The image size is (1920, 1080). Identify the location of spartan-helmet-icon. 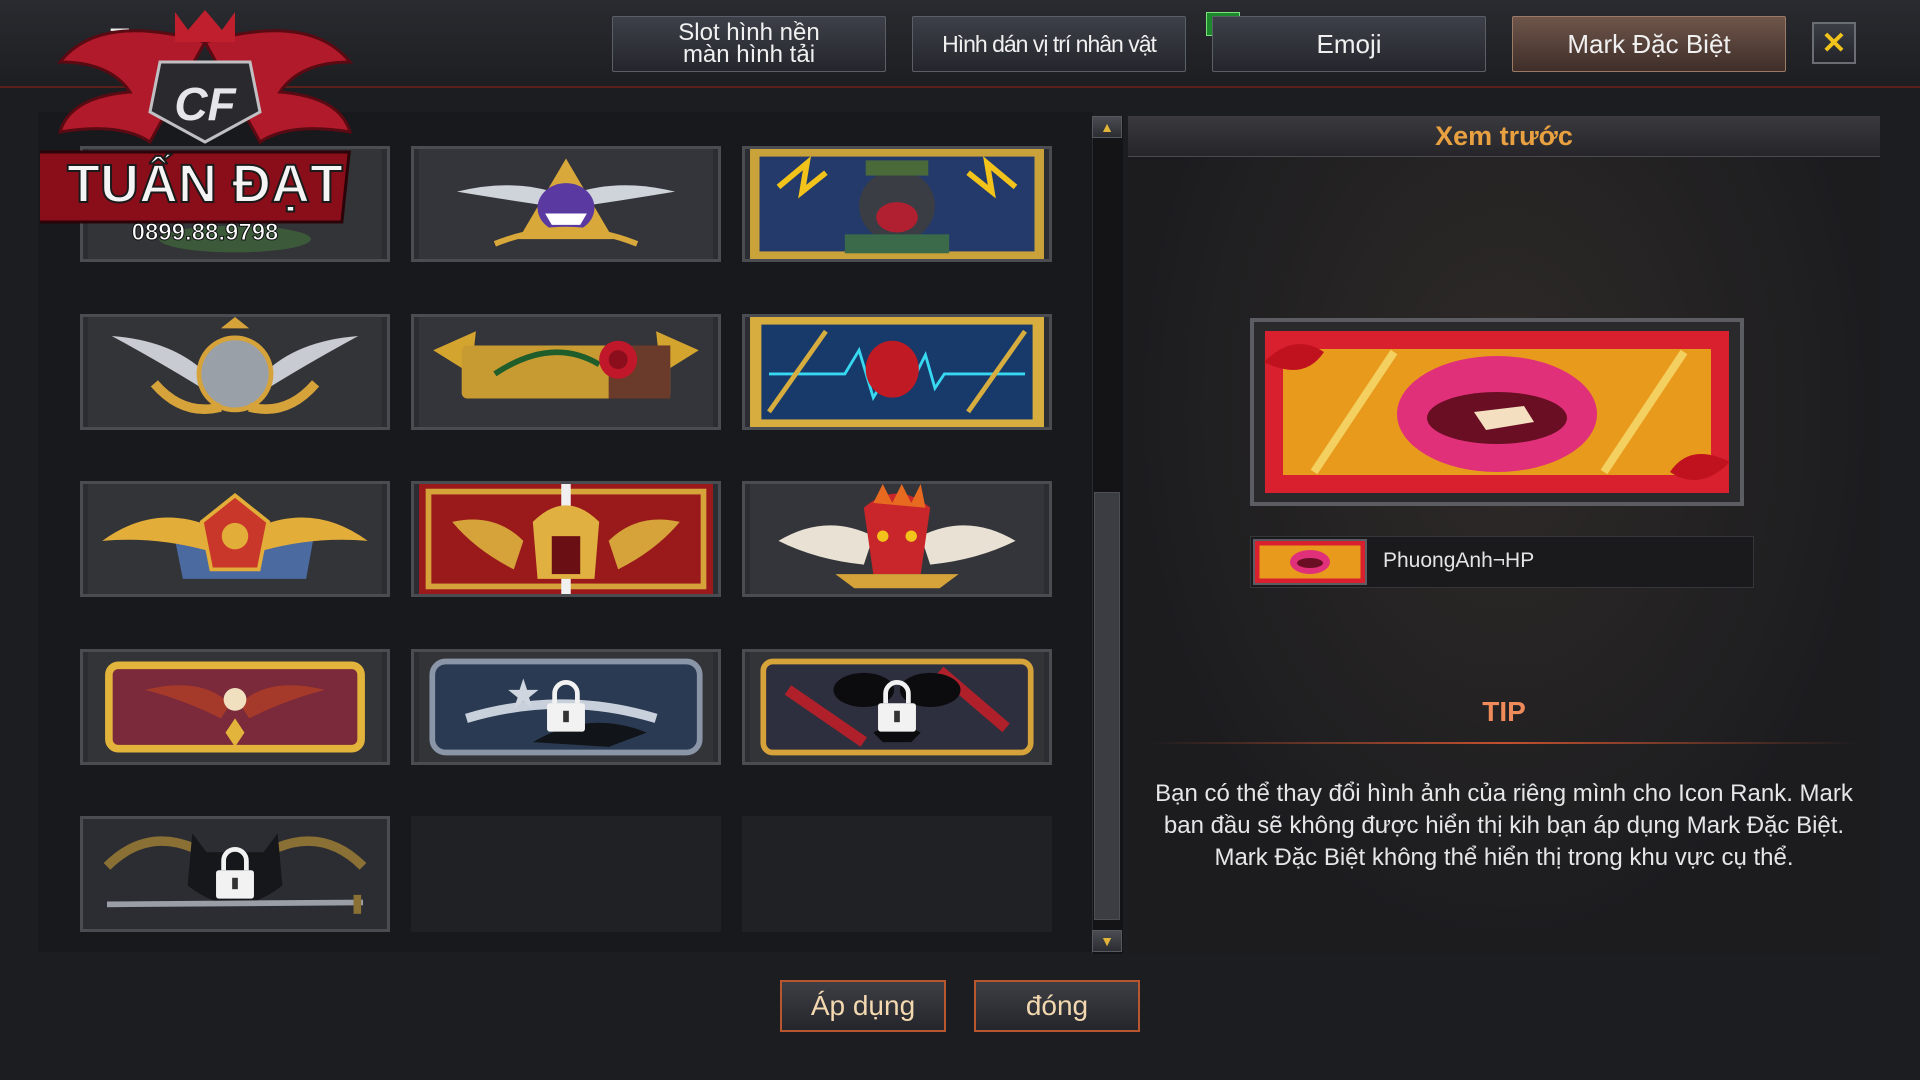
(566, 539).